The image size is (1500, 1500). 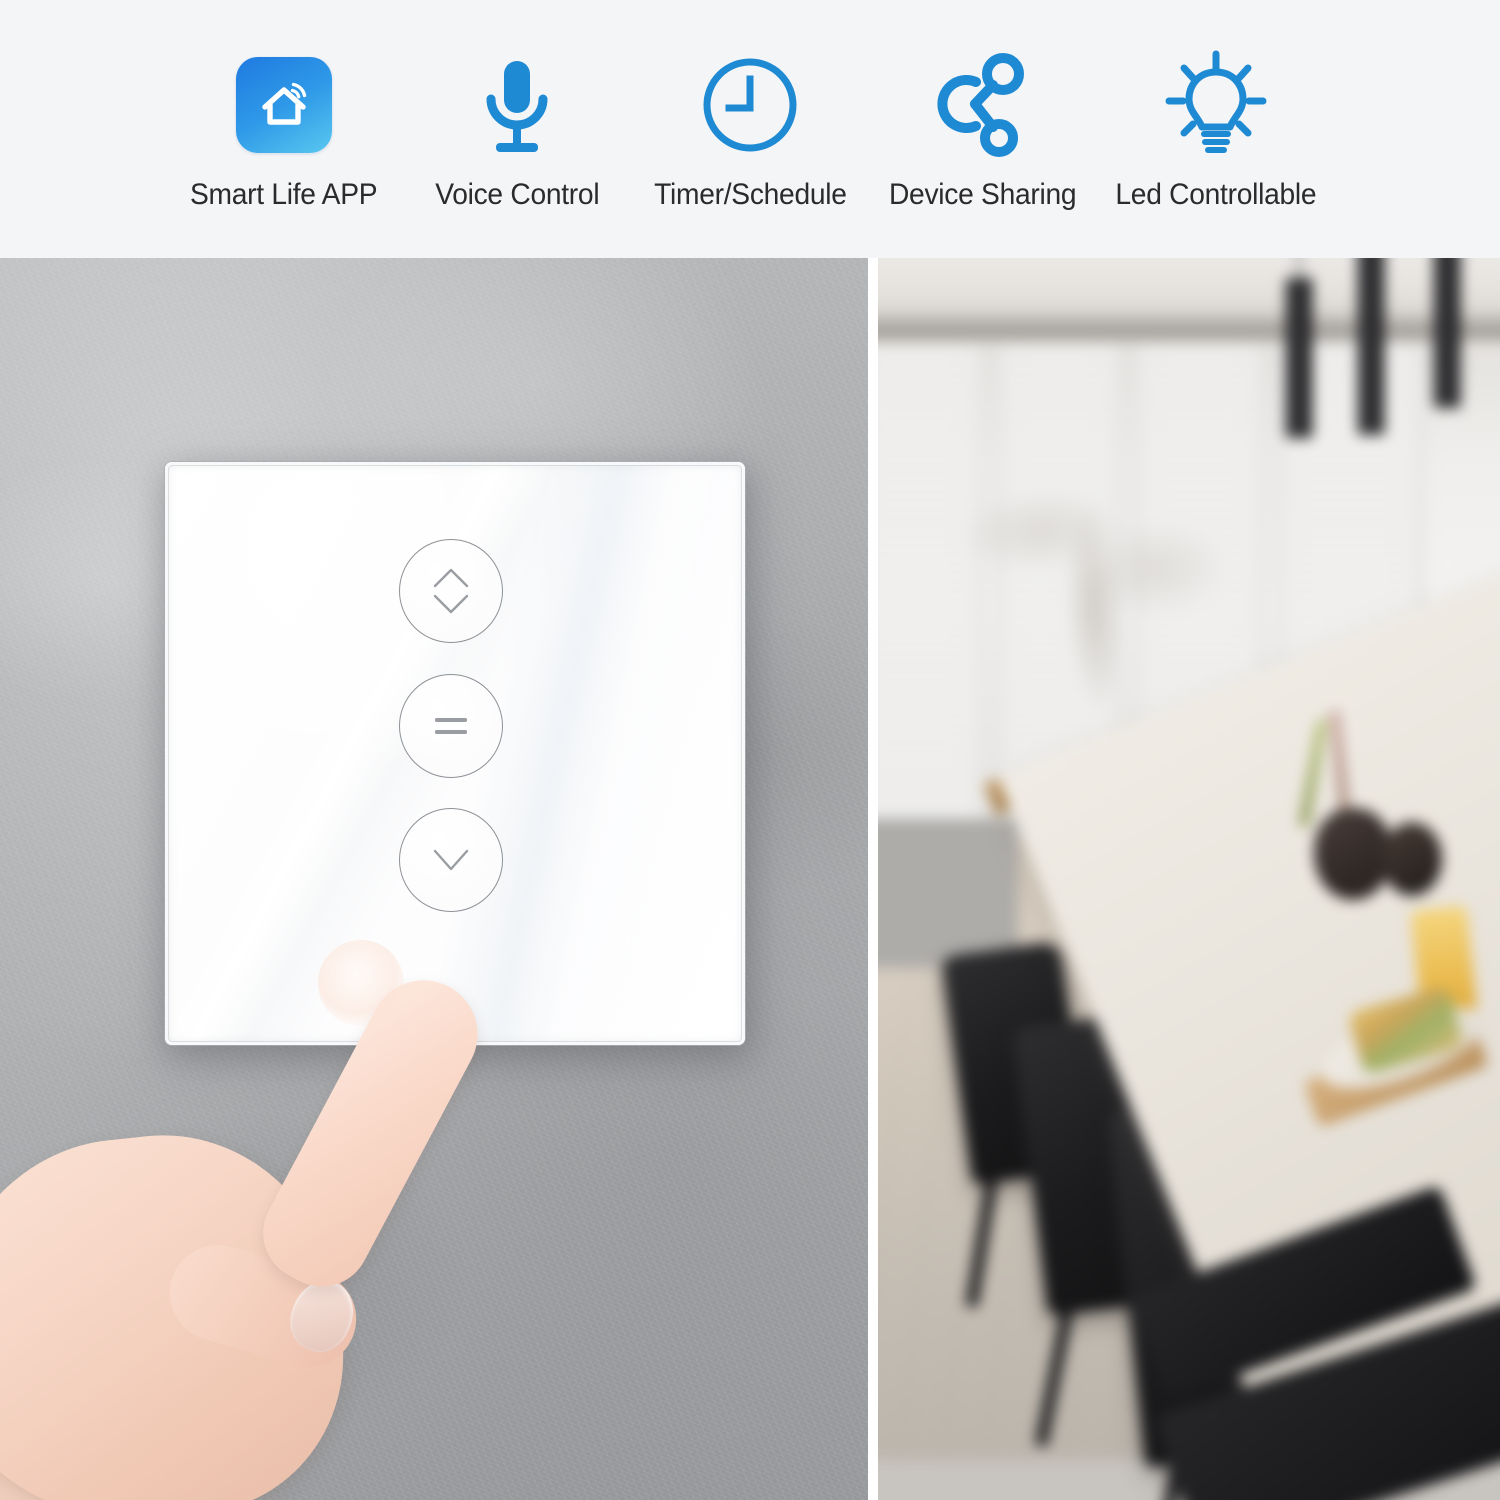 I want to click on feature-item-smart-life-app: Smart Life APP, so click(x=284, y=127).